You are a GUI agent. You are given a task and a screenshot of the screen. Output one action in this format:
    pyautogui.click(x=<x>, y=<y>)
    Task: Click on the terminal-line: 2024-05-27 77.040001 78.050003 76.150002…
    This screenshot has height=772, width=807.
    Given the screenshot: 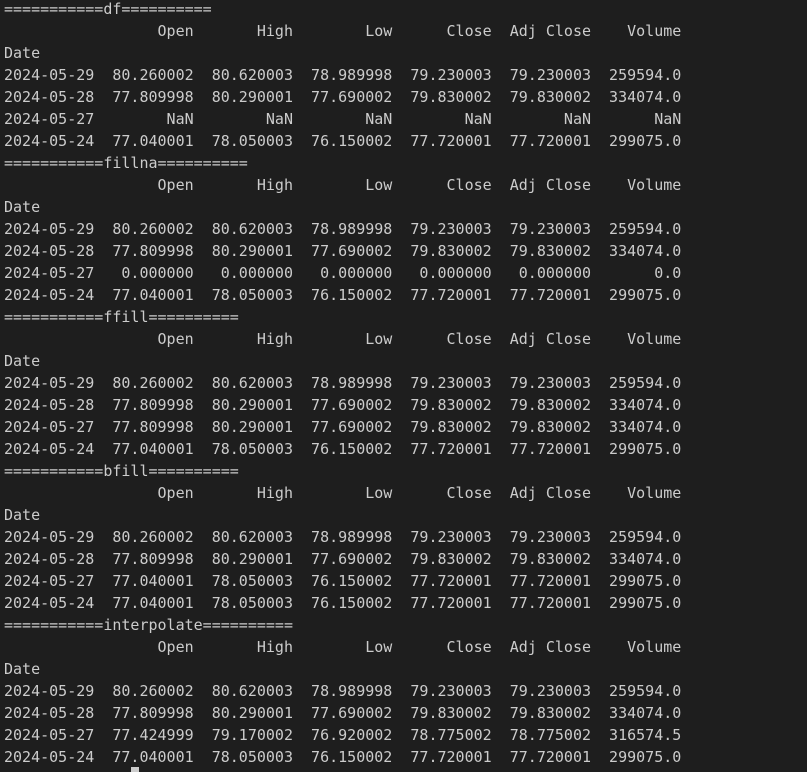 What is the action you would take?
    pyautogui.click(x=343, y=581)
    